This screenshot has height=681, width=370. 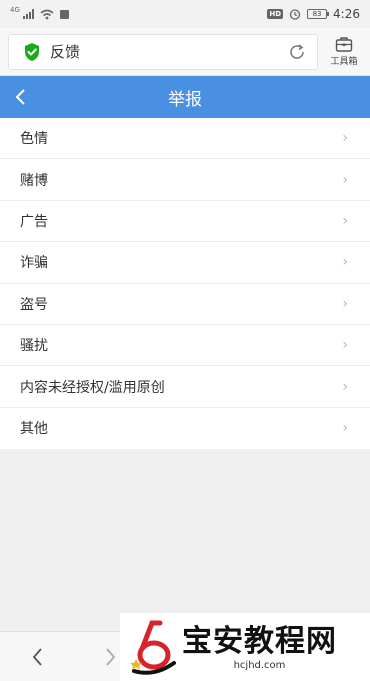 What do you see at coordinates (185, 263) in the screenshot?
I see `list-item: 诈骗 ›` at bounding box center [185, 263].